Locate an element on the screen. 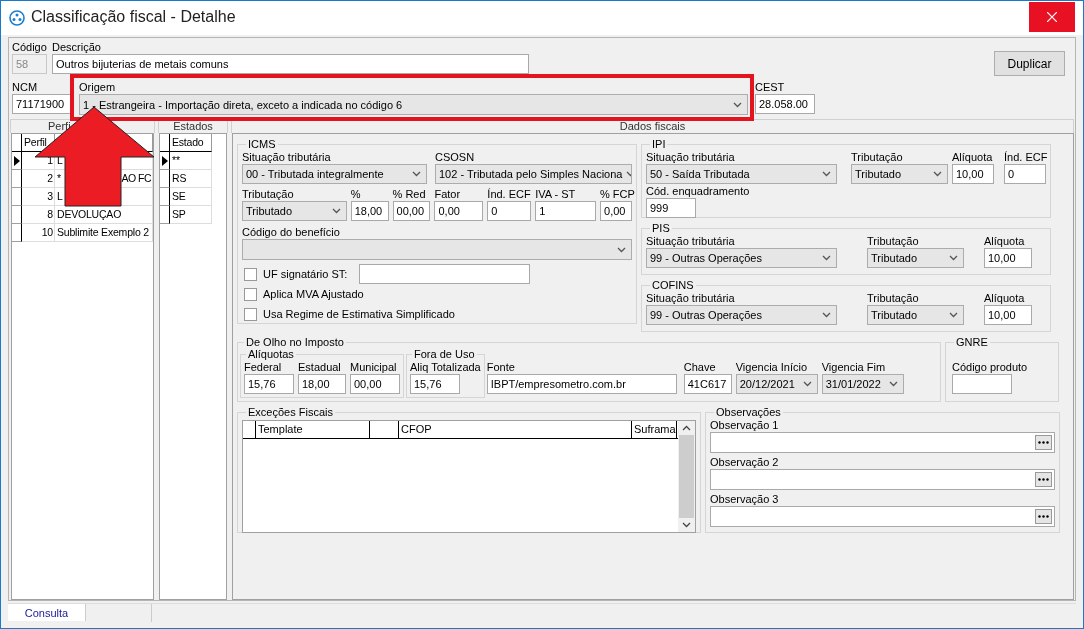  dropdown: 50 - Saída Tributada is located at coordinates (741, 174).